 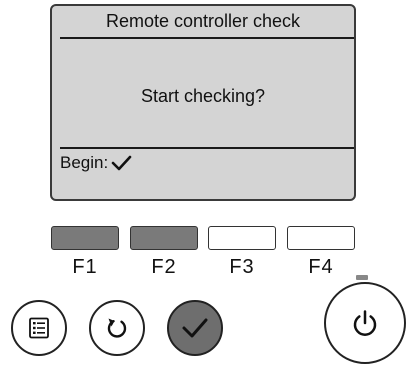 What do you see at coordinates (242, 267) in the screenshot?
I see `f3-label: F3` at bounding box center [242, 267].